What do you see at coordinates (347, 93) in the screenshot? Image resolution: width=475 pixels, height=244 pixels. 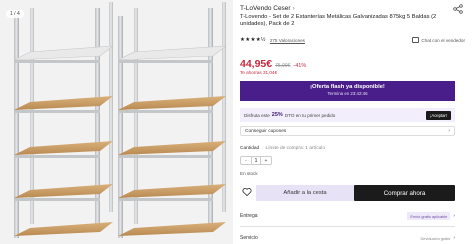 I see `flash-sale-countdown: Termina en 23:42:46` at bounding box center [347, 93].